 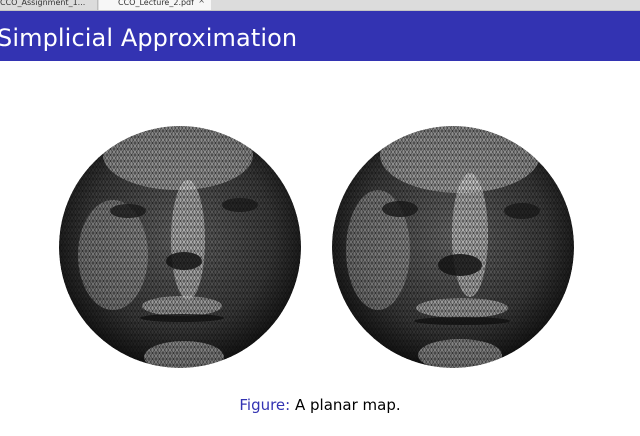 What do you see at coordinates (149, 38) in the screenshot?
I see `slide-title: Simplicial Approximation` at bounding box center [149, 38].